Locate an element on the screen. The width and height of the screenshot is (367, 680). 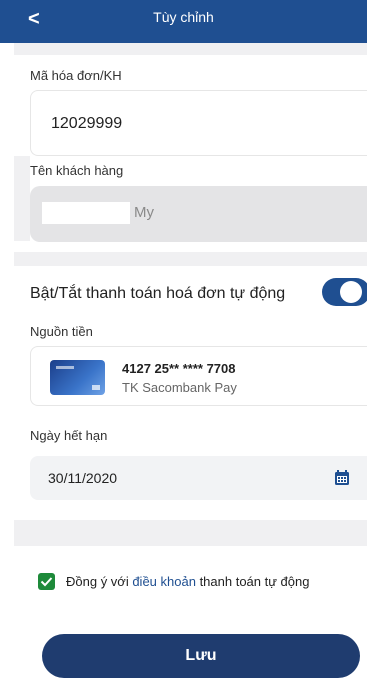
autopay-toggle is located at coordinates (344, 292).